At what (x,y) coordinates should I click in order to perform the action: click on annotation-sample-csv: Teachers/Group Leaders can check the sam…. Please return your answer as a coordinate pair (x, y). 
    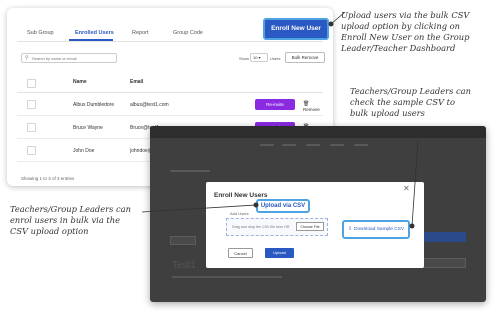
    Looking at the image, I should click on (410, 102).